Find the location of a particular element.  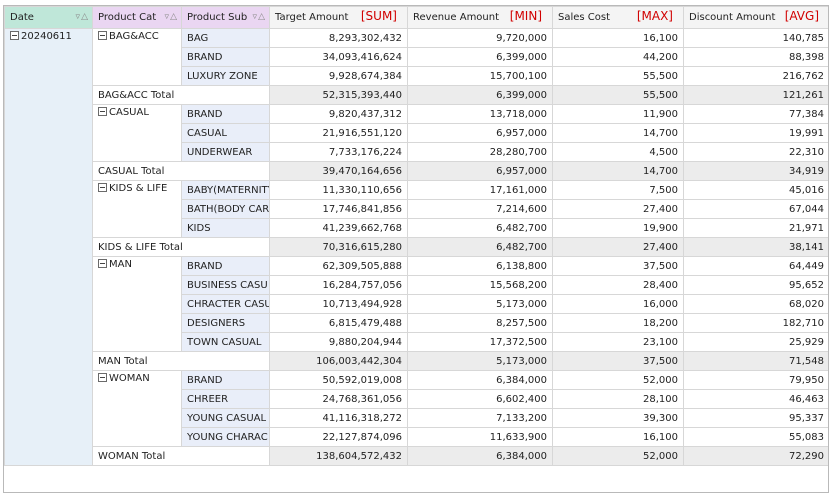

target-cell: 9,880,204,944 is located at coordinates (338, 342).